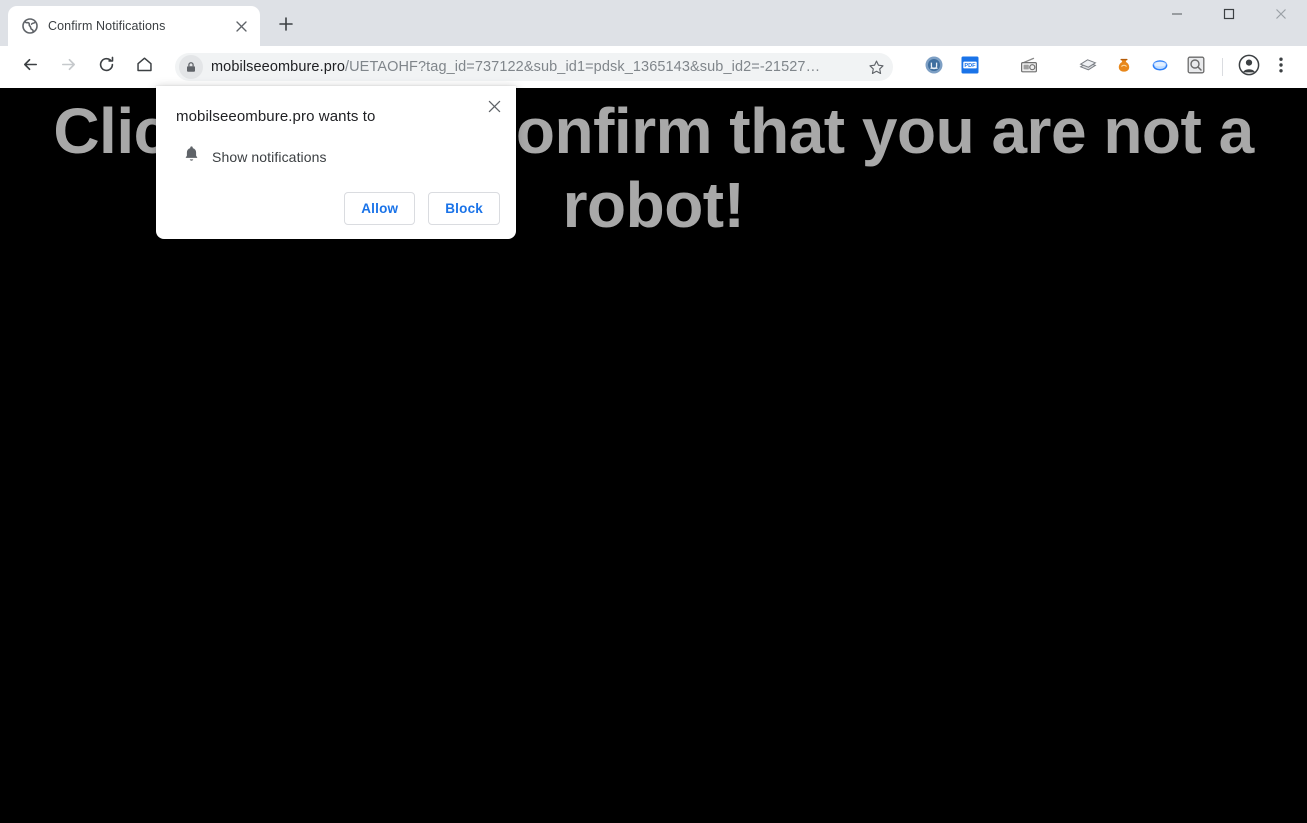  I want to click on tab-title: Confirm Notifications, so click(107, 26).